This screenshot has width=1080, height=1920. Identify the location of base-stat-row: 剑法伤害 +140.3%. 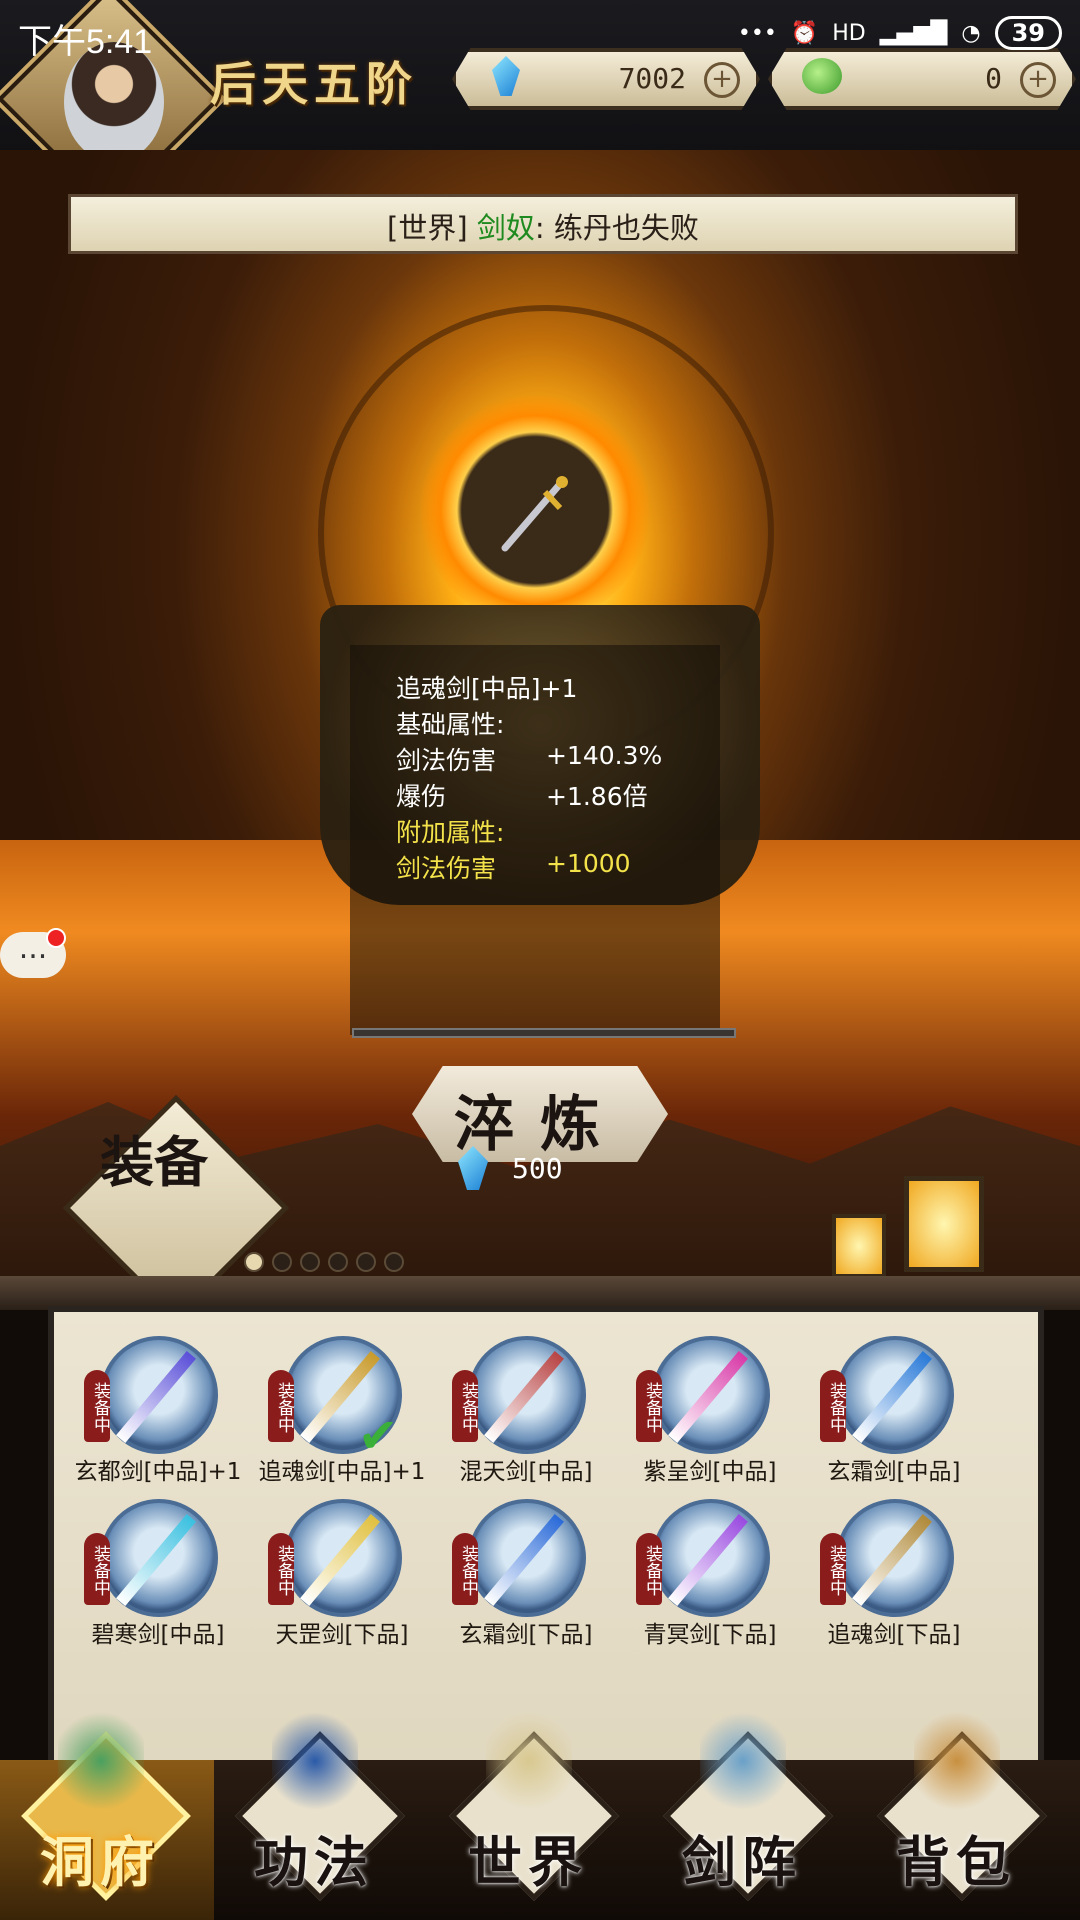
(529, 759).